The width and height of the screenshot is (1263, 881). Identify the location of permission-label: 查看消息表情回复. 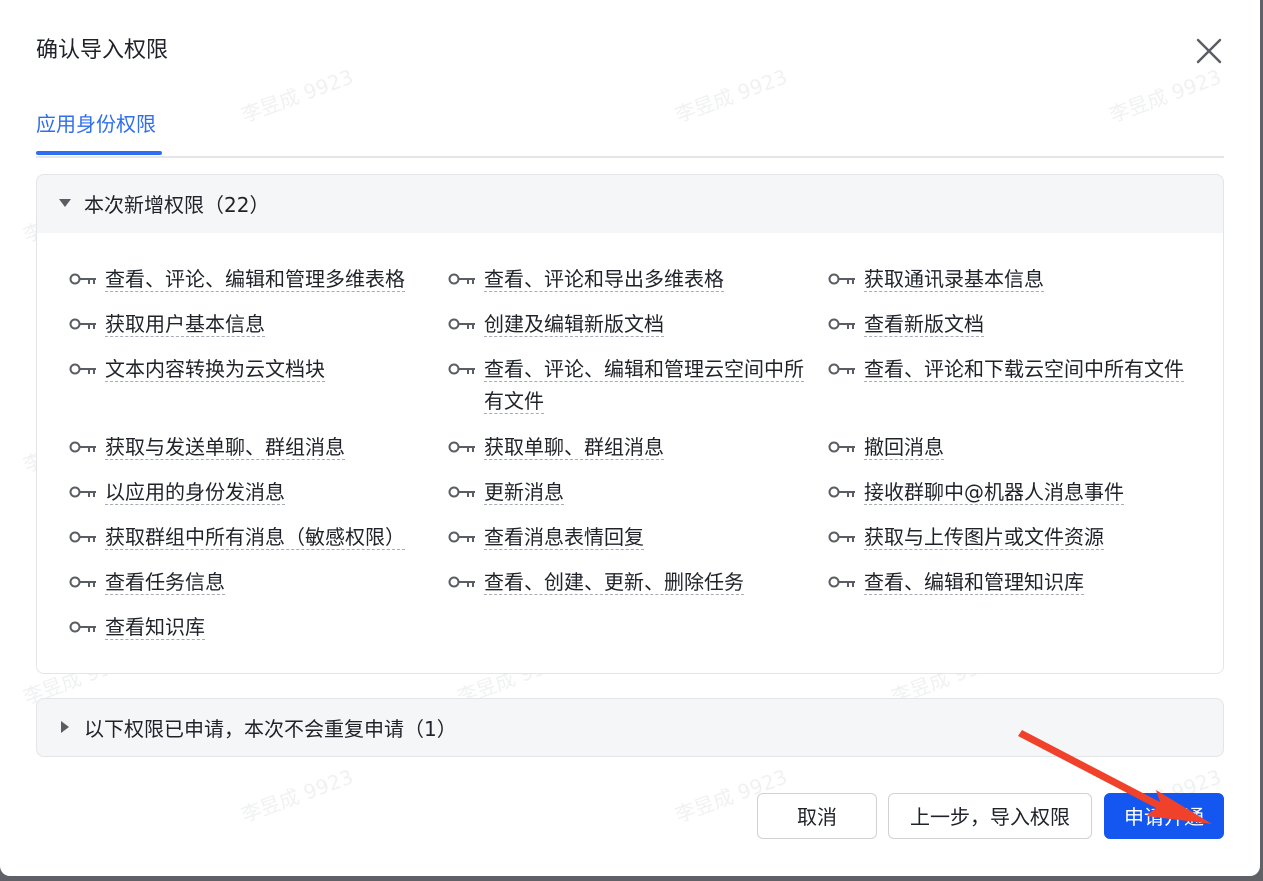
(644, 537).